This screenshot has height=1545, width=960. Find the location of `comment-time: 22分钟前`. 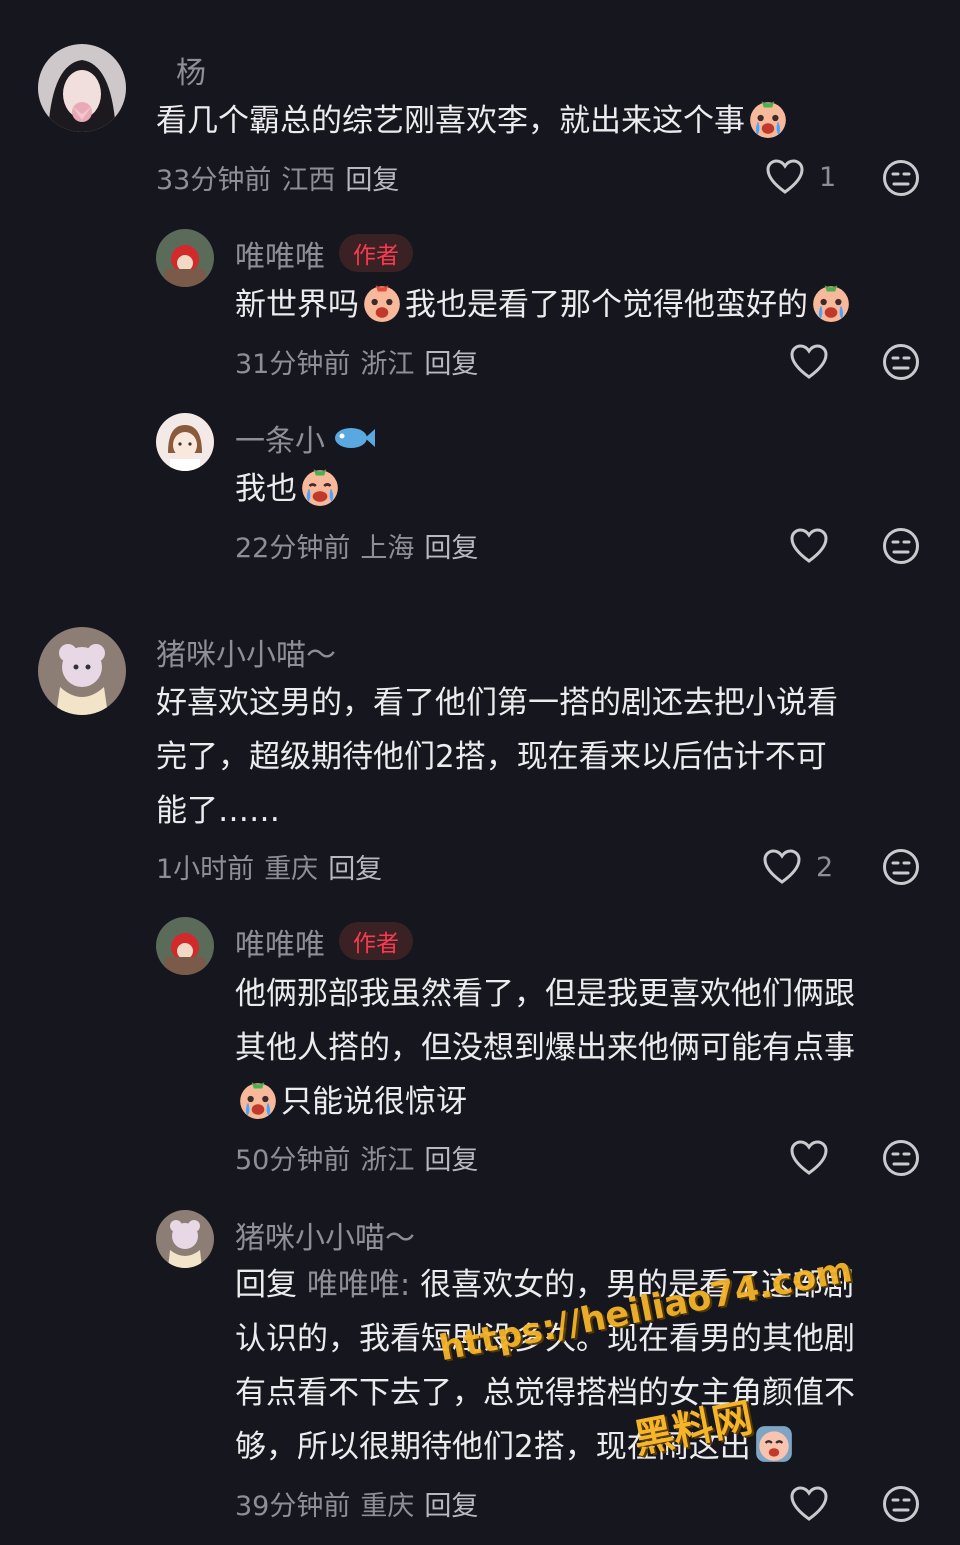

comment-time: 22分钟前 is located at coordinates (293, 548).